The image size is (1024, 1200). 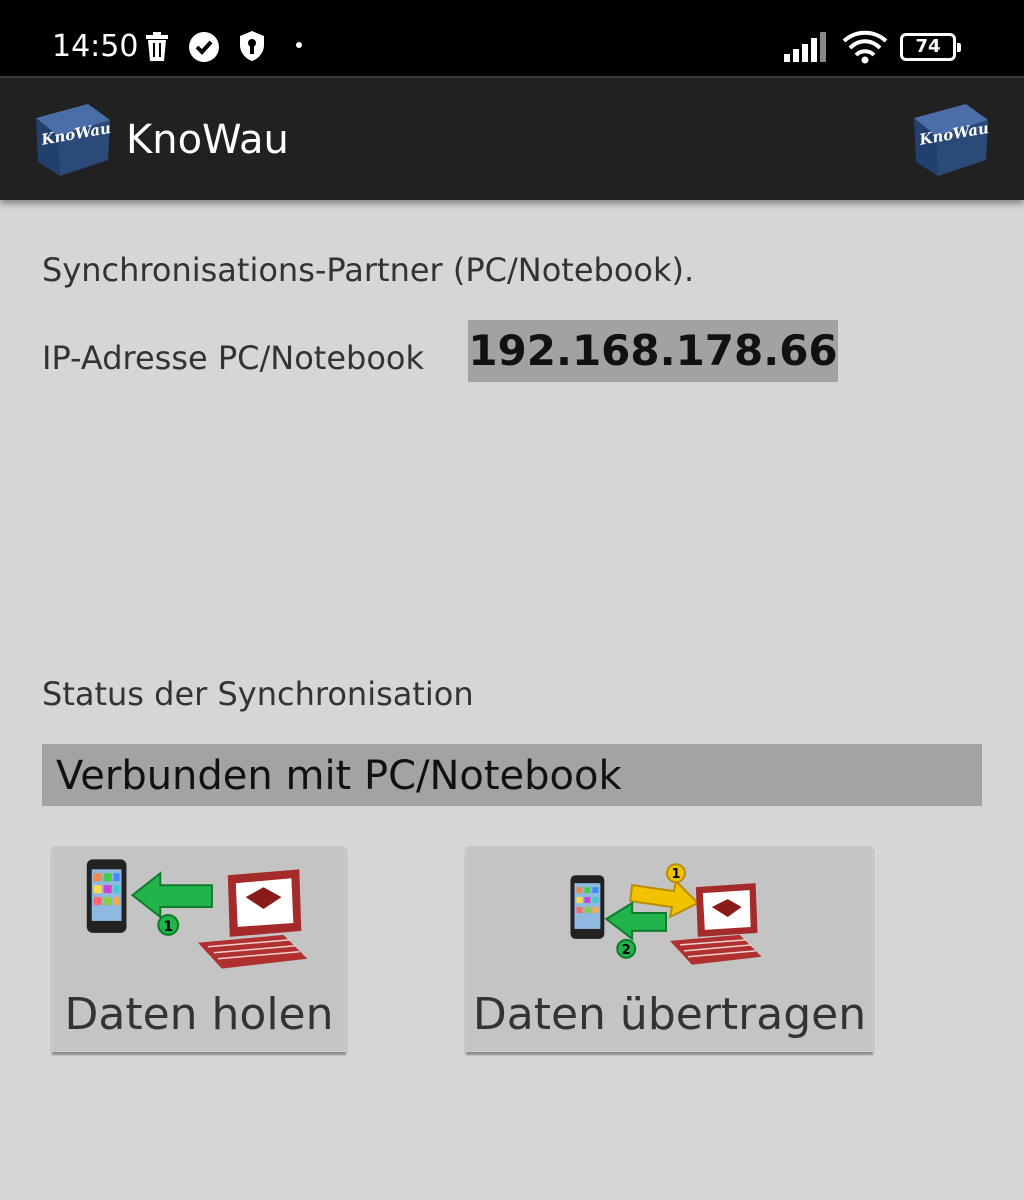 What do you see at coordinates (95, 46) in the screenshot?
I see `status-time: 14:50` at bounding box center [95, 46].